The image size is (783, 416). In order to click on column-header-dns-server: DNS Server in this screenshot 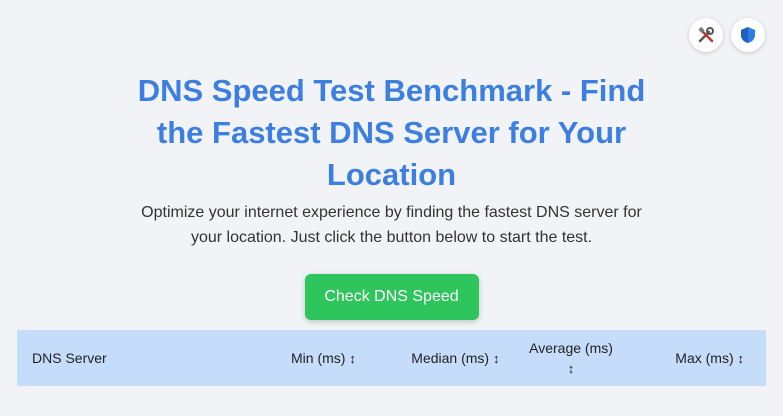, I will do `click(119, 358)`.